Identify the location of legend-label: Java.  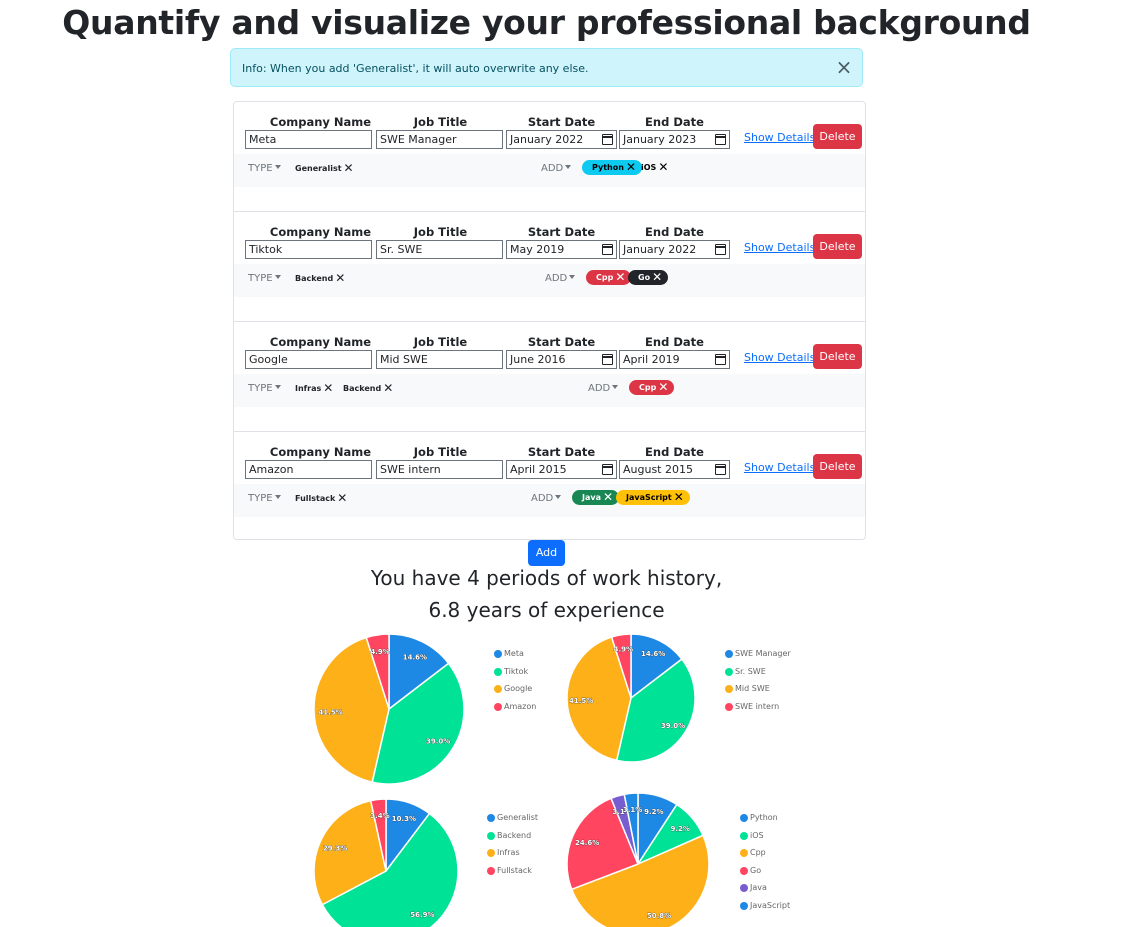
(758, 888).